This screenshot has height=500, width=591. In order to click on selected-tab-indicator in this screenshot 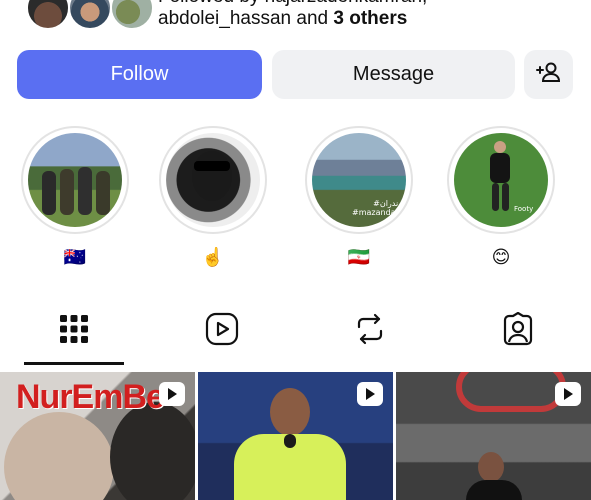, I will do `click(74, 363)`.